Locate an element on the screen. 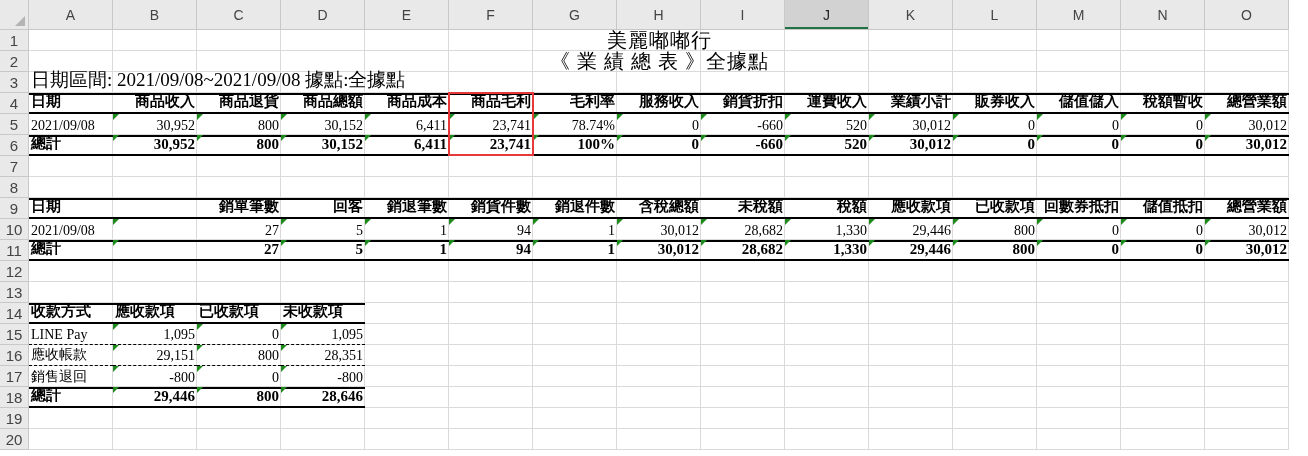 This screenshot has width=1308, height=456. table-cell-text: 銷售退回 is located at coordinates (59, 377).